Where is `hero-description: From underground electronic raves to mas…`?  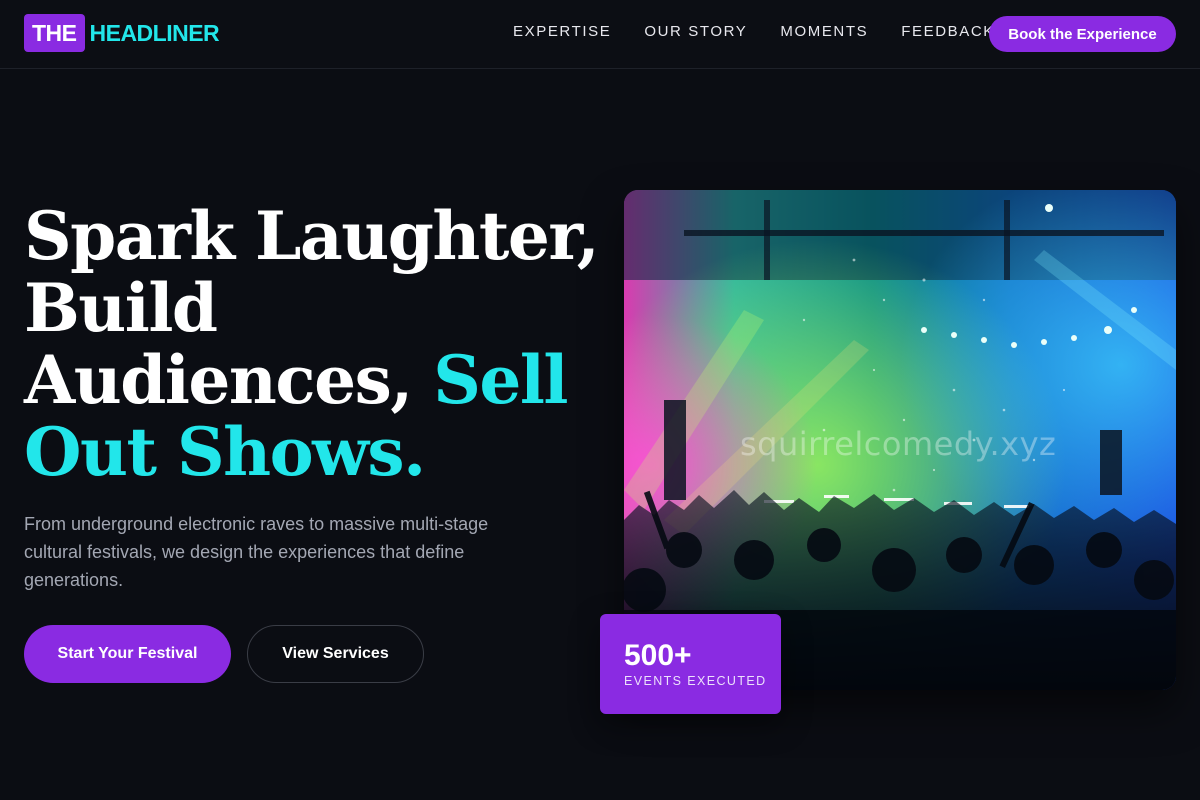
hero-description: From underground electronic raves to mas… is located at coordinates (256, 552).